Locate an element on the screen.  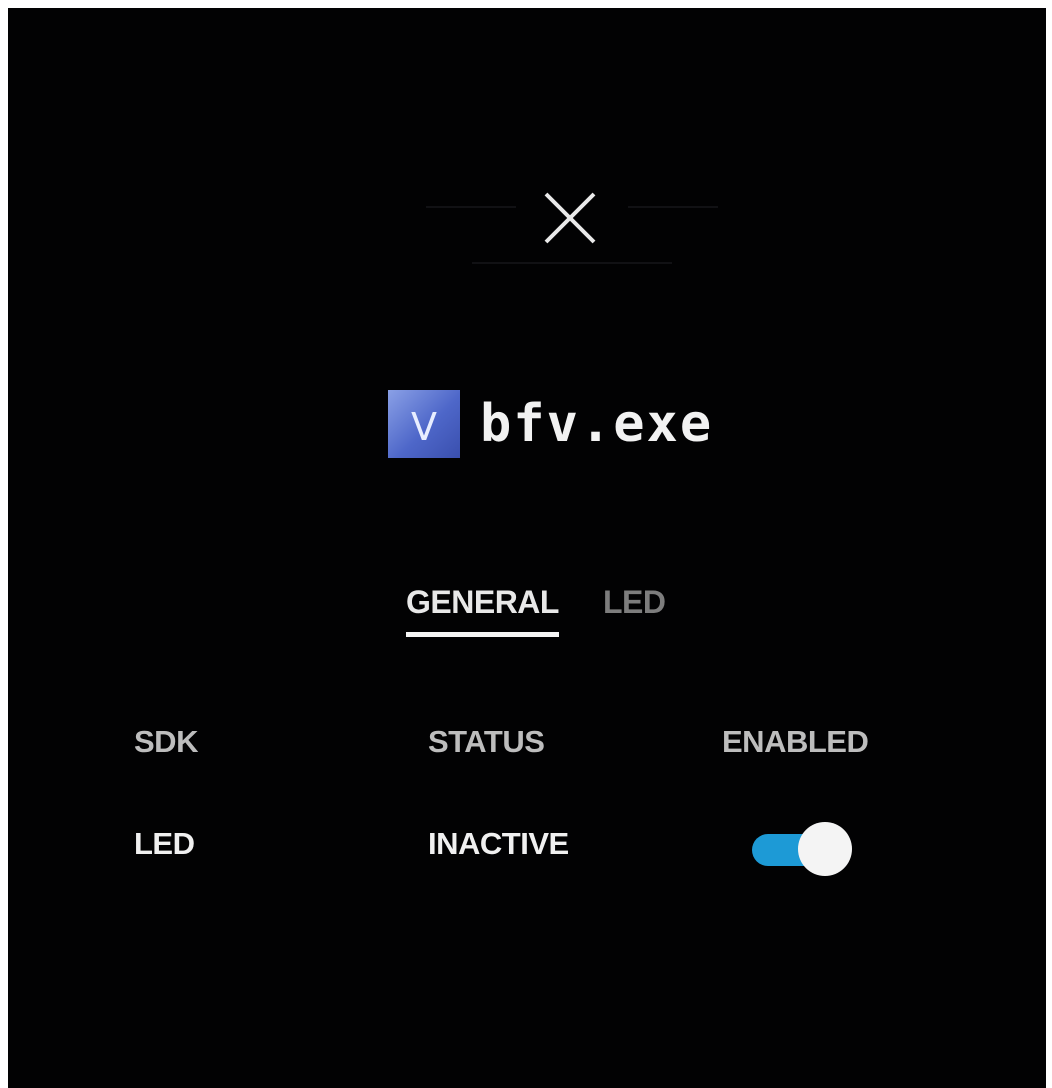
tab-led: LED is located at coordinates (634, 610).